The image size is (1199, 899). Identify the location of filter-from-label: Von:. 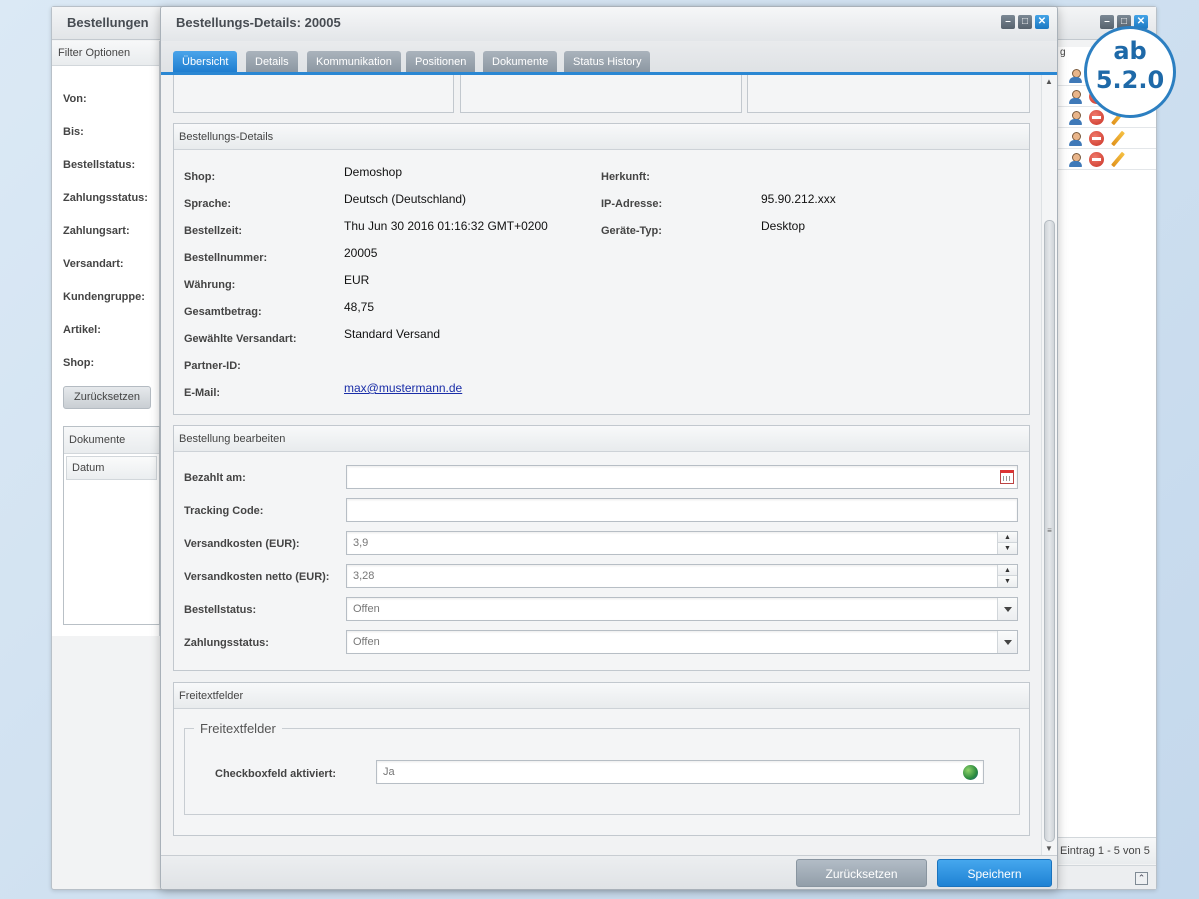
(75, 99).